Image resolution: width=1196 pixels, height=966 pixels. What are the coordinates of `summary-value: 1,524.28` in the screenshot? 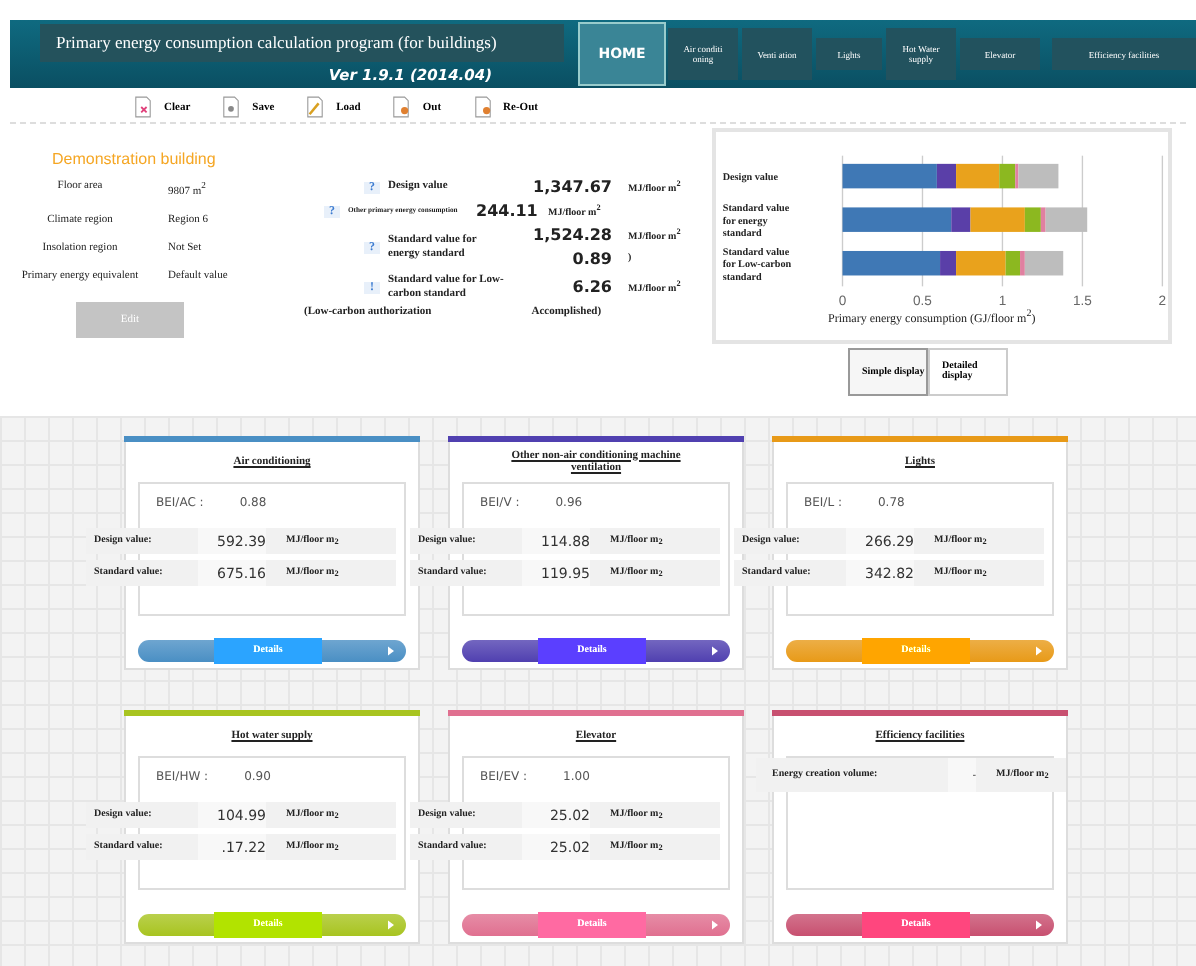 It's located at (571, 235).